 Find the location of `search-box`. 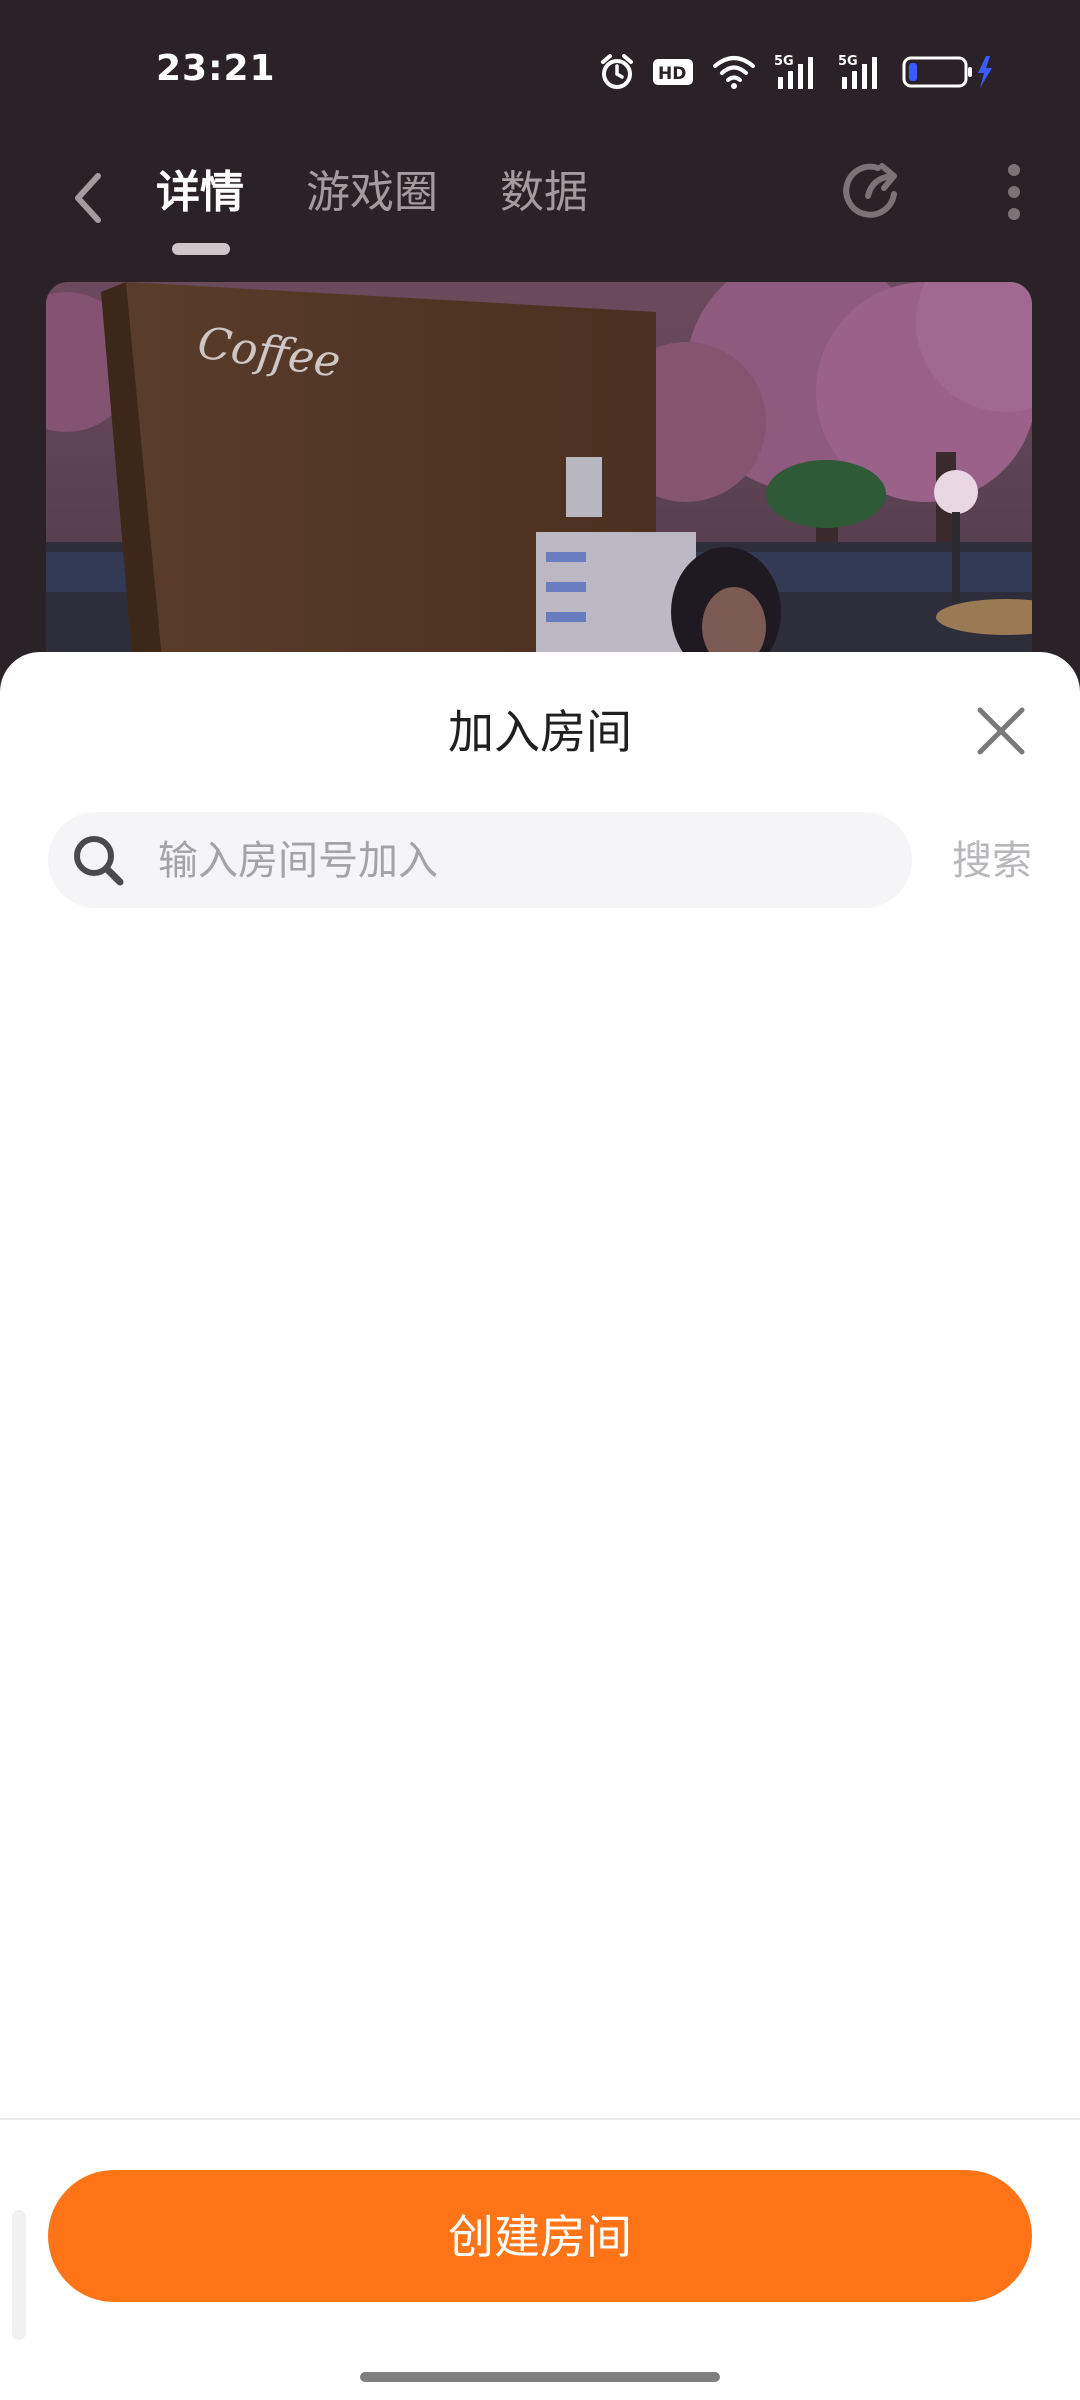

search-box is located at coordinates (480, 861).